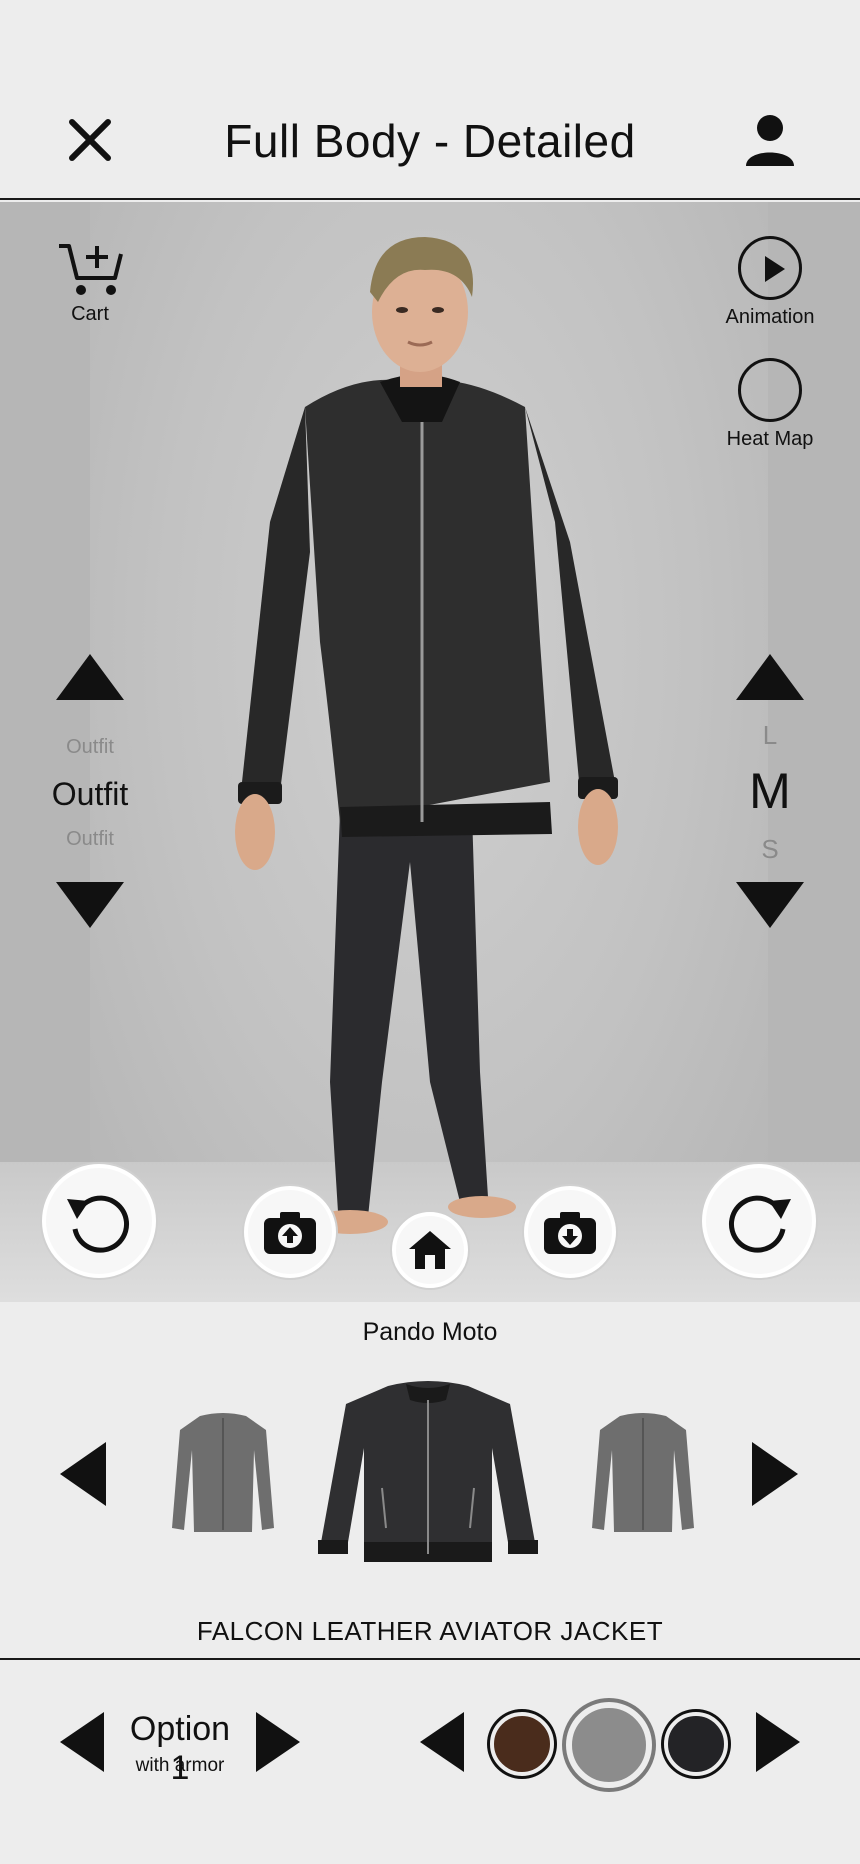 This screenshot has width=860, height=1864. I want to click on brand-name: Pando Moto, so click(430, 1332).